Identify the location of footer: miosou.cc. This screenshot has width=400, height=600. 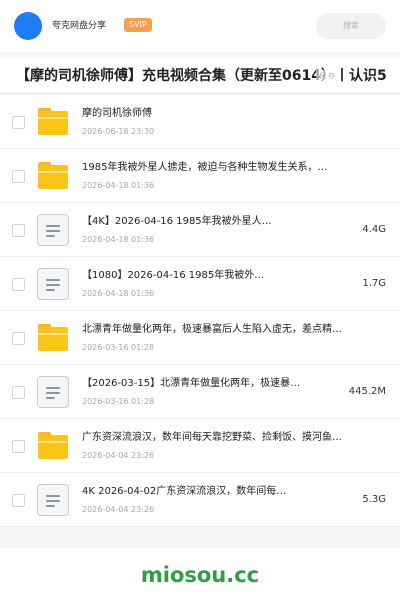
(200, 574).